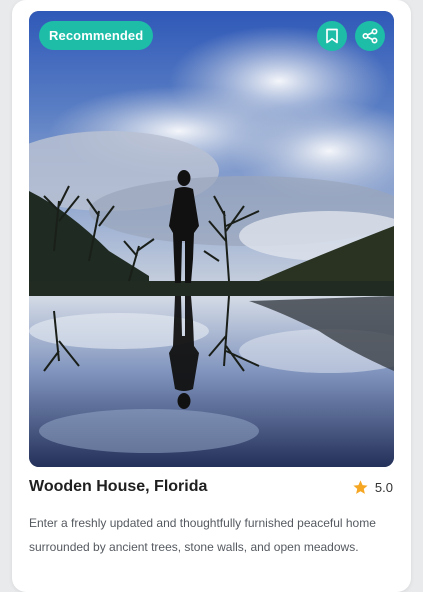  Describe the element at coordinates (96, 35) in the screenshot. I see `recommended-badge: Recommended` at that location.